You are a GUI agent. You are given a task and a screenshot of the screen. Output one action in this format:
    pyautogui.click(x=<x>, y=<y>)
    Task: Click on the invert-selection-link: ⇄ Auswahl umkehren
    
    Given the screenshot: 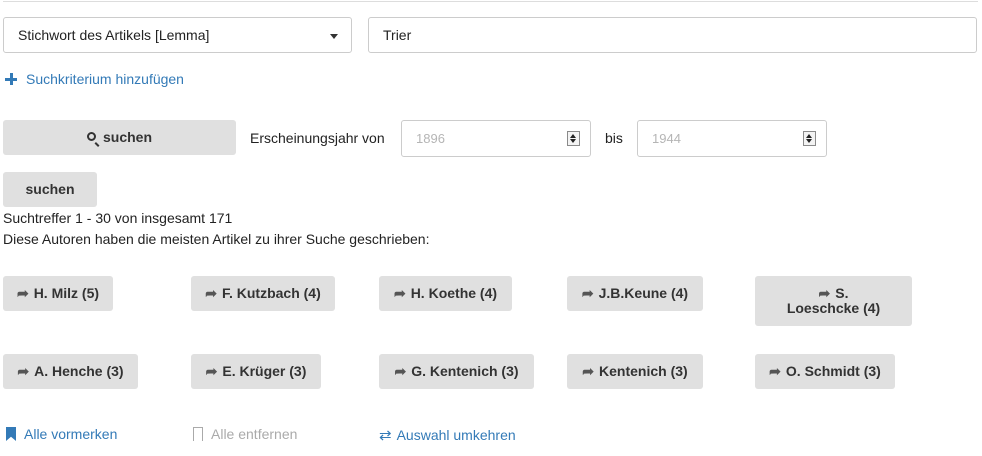 What is the action you would take?
    pyautogui.click(x=447, y=435)
    